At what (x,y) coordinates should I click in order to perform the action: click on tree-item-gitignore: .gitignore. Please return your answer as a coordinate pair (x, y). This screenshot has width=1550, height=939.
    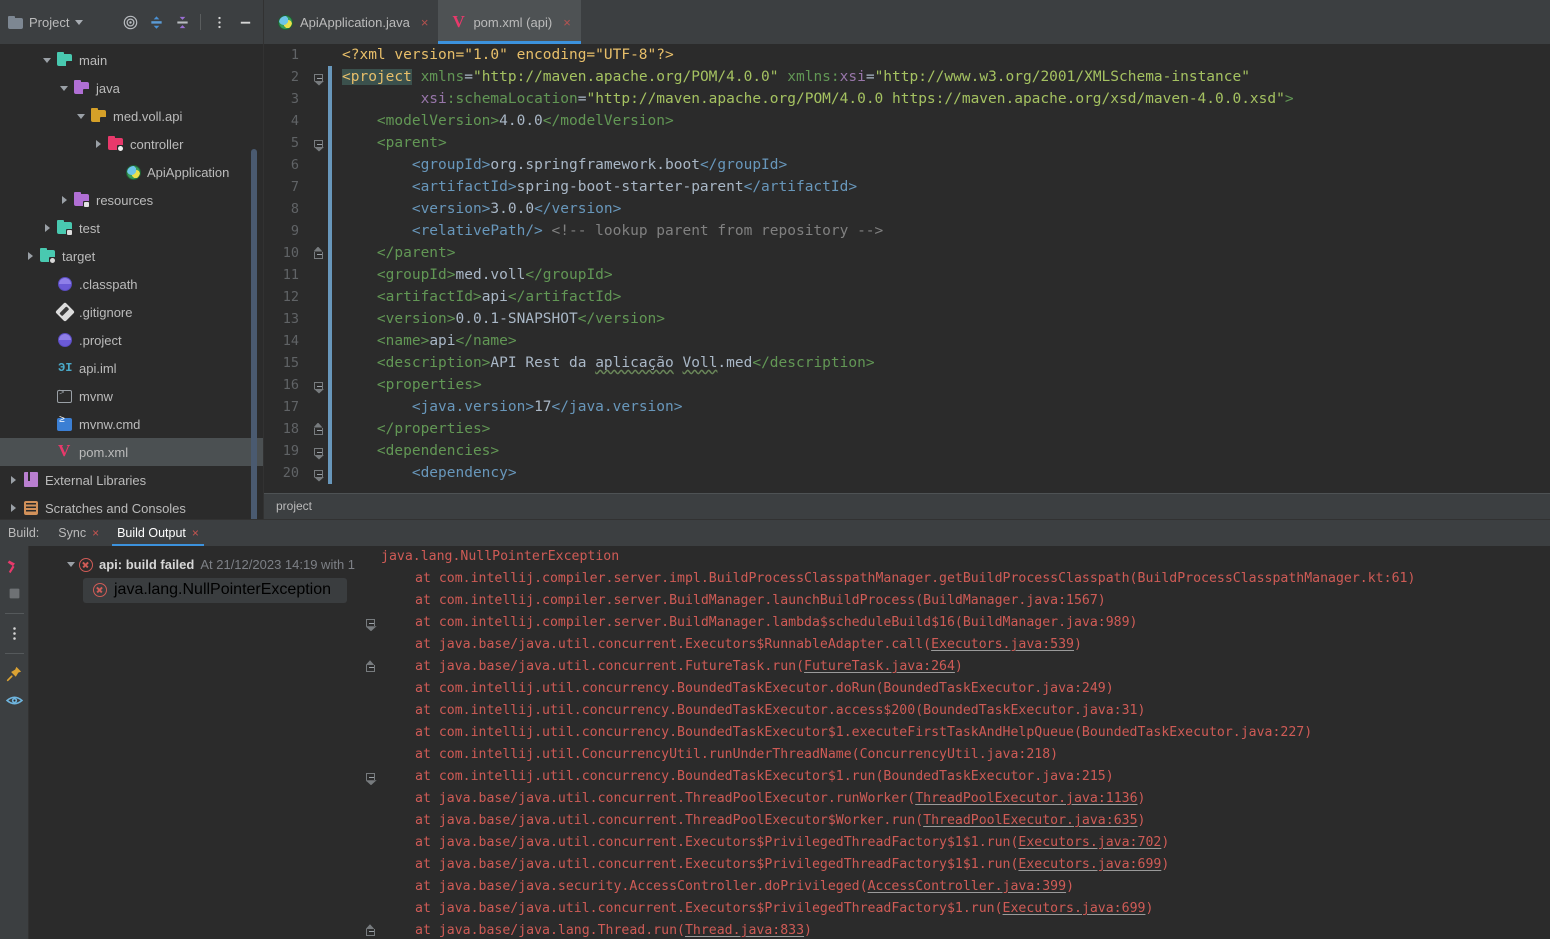
    Looking at the image, I should click on (131, 312).